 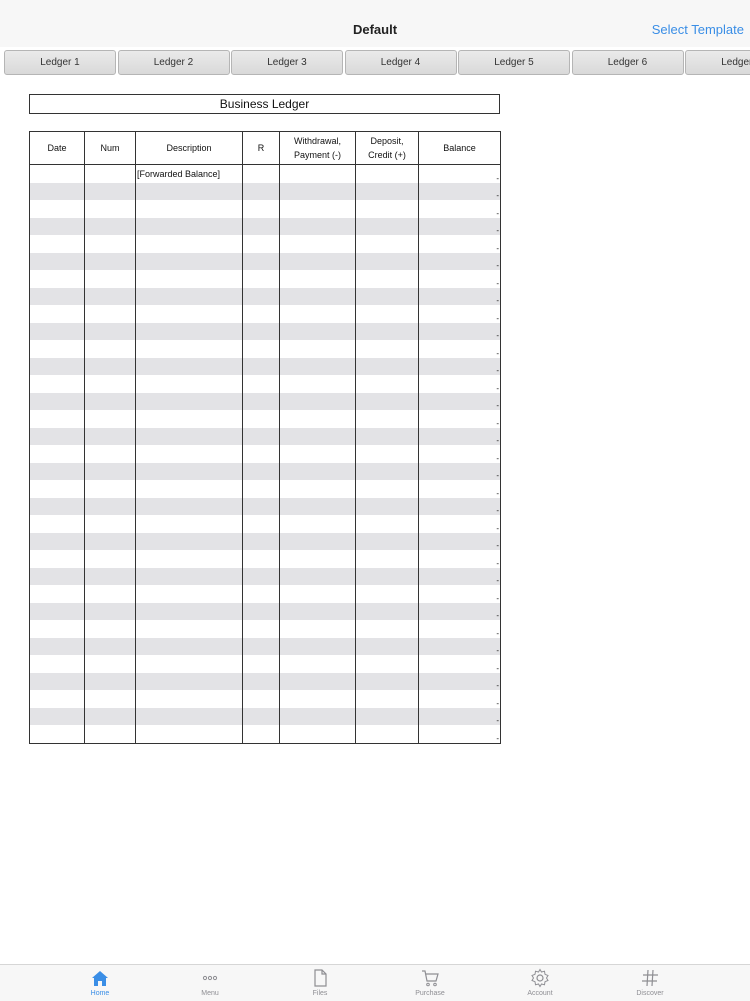 I want to click on tab-ledger-1: Ledger 1, so click(x=60, y=62).